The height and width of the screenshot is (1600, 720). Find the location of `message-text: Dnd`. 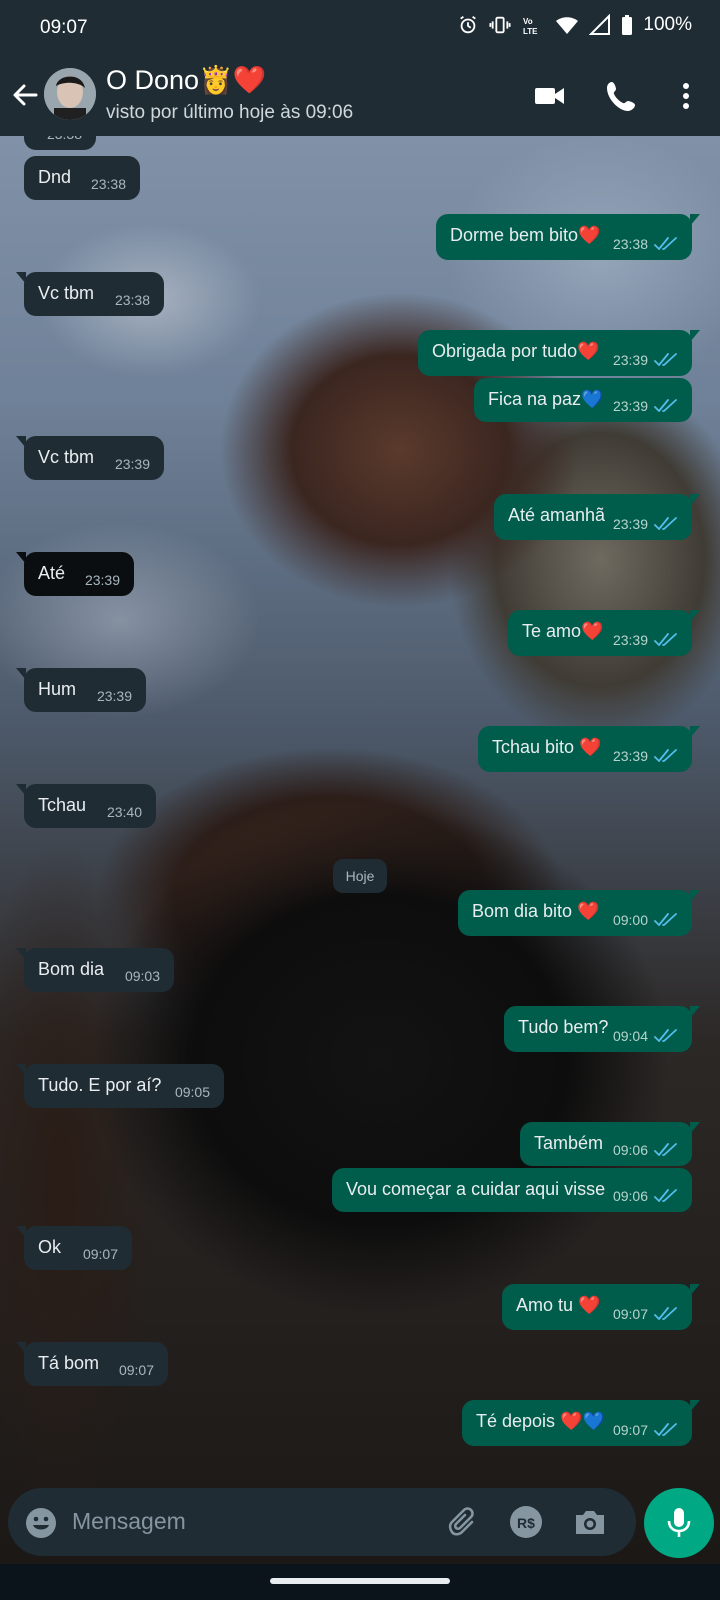

message-text: Dnd is located at coordinates (55, 177).